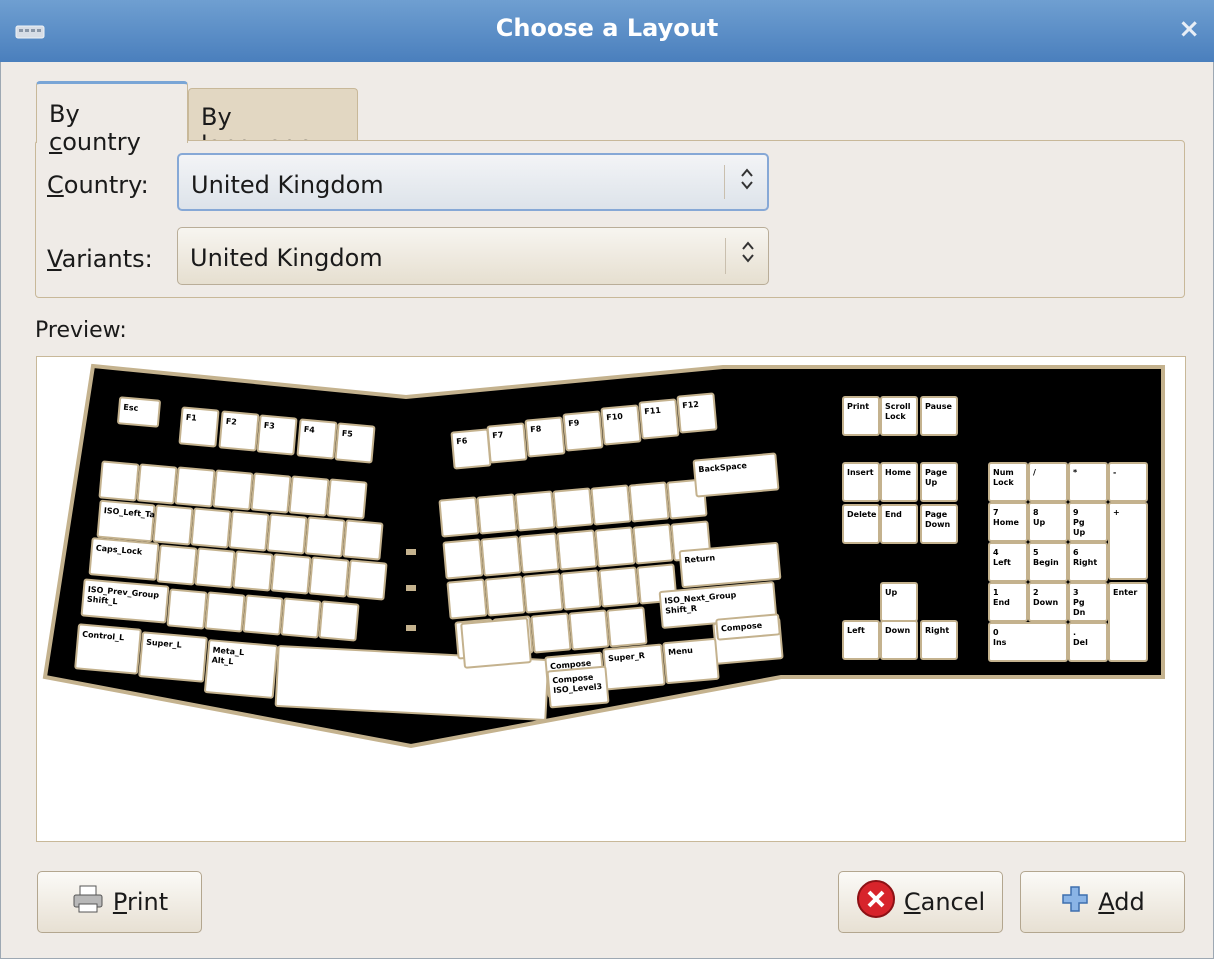 Image resolution: width=1214 pixels, height=959 pixels. I want to click on keyboard-key: PageUp, so click(939, 482).